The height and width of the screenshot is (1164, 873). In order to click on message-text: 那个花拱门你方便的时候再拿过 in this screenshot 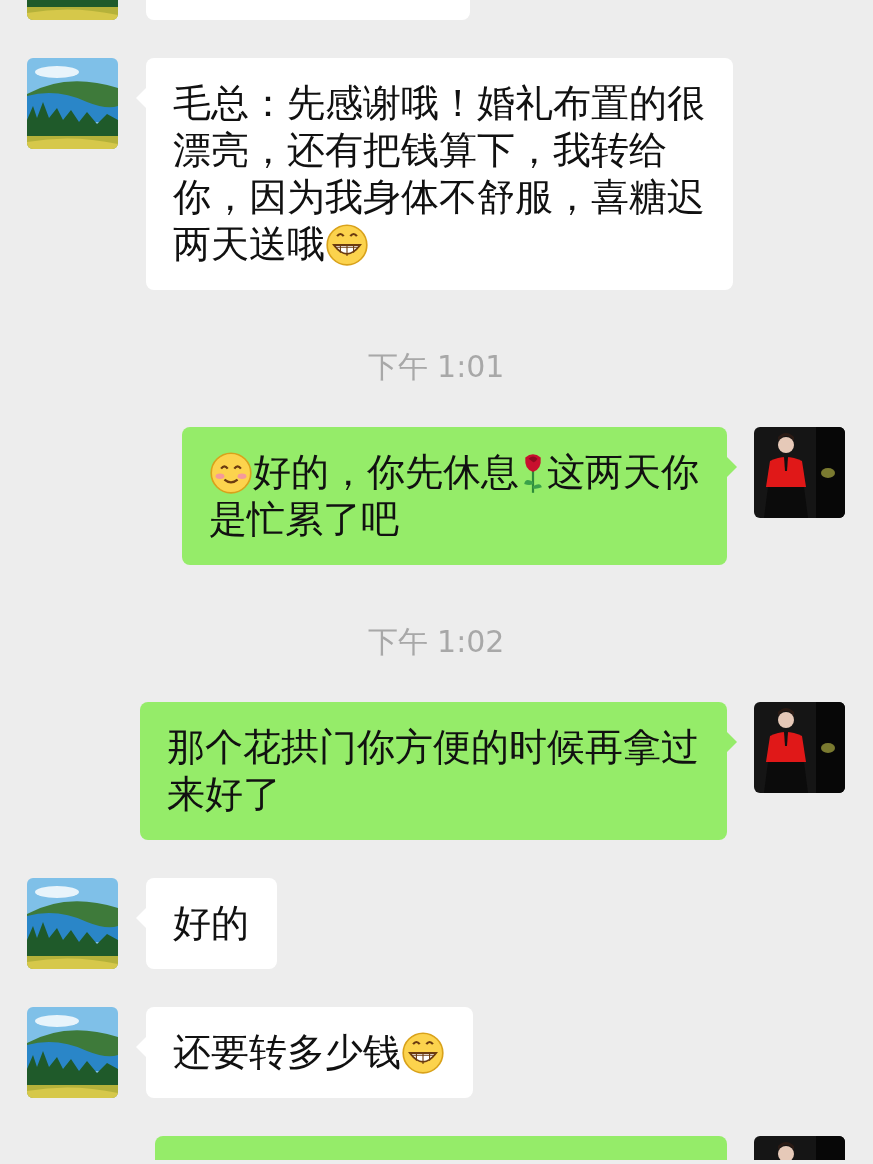, I will do `click(433, 747)`.